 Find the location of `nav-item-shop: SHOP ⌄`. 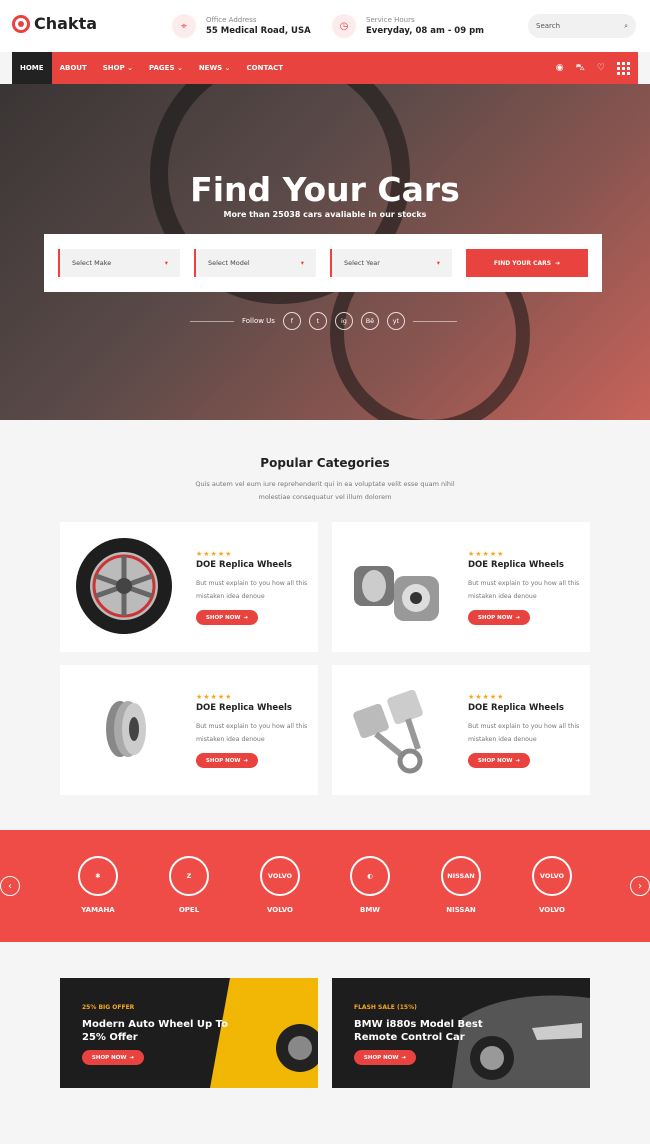

nav-item-shop: SHOP ⌄ is located at coordinates (118, 68).